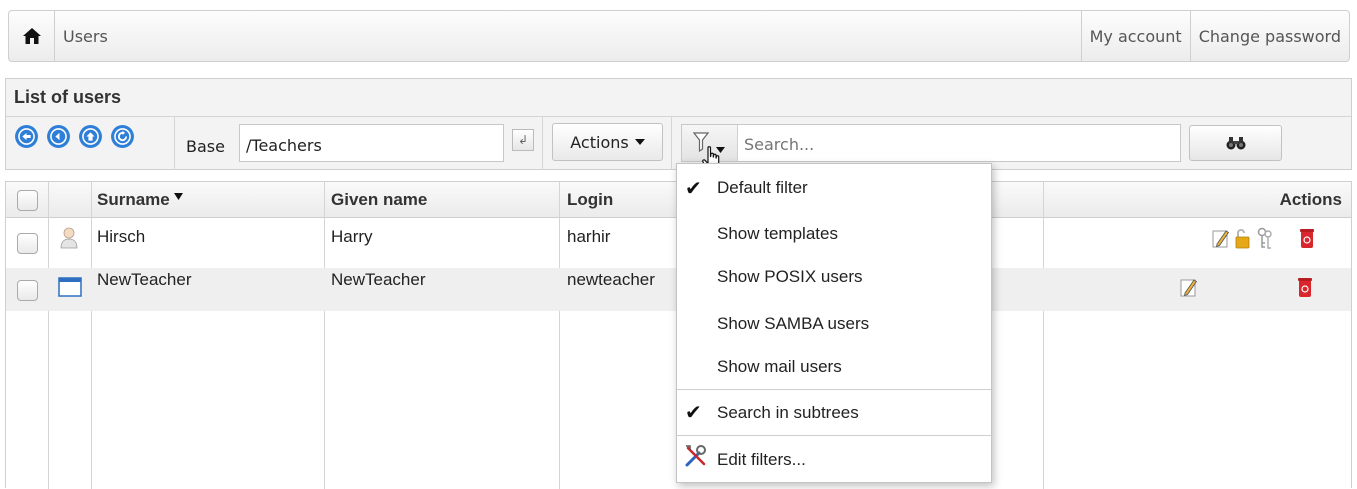 This screenshot has height=489, width=1357. Describe the element at coordinates (611, 279) in the screenshot. I see `login-cell: newteacher` at that location.